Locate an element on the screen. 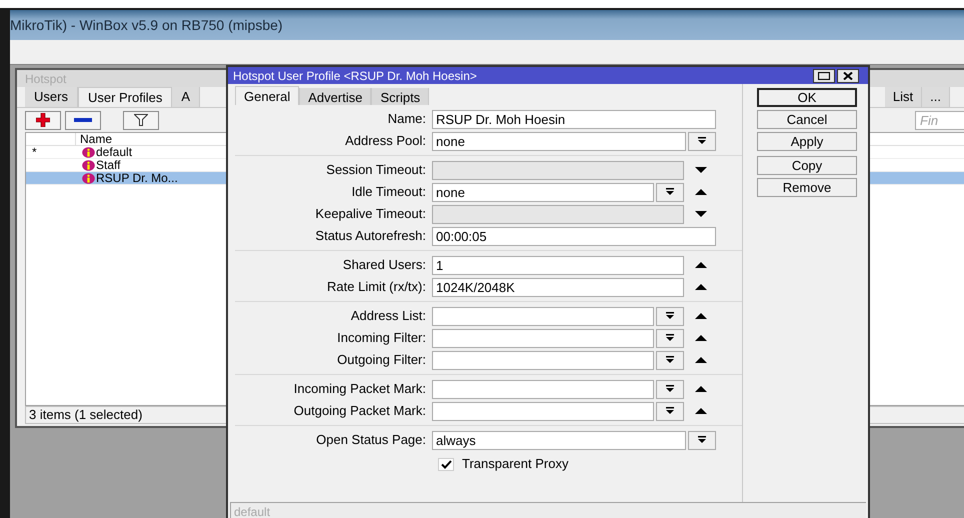 This screenshot has height=518, width=964. maximize-icon is located at coordinates (824, 76).